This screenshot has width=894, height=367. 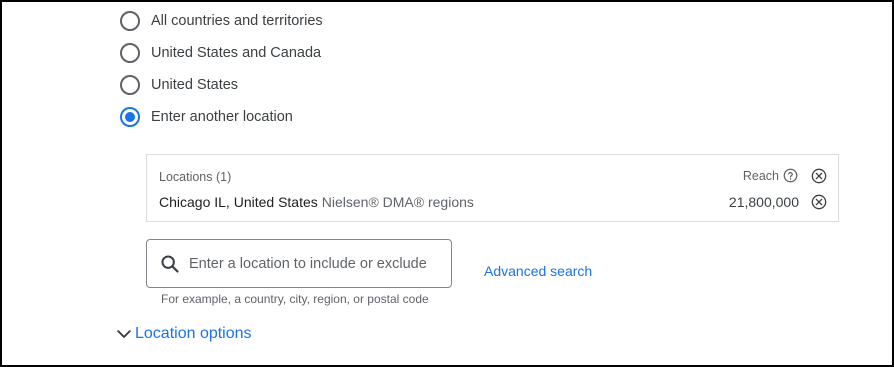 What do you see at coordinates (790, 175) in the screenshot?
I see `help-circle-icon` at bounding box center [790, 175].